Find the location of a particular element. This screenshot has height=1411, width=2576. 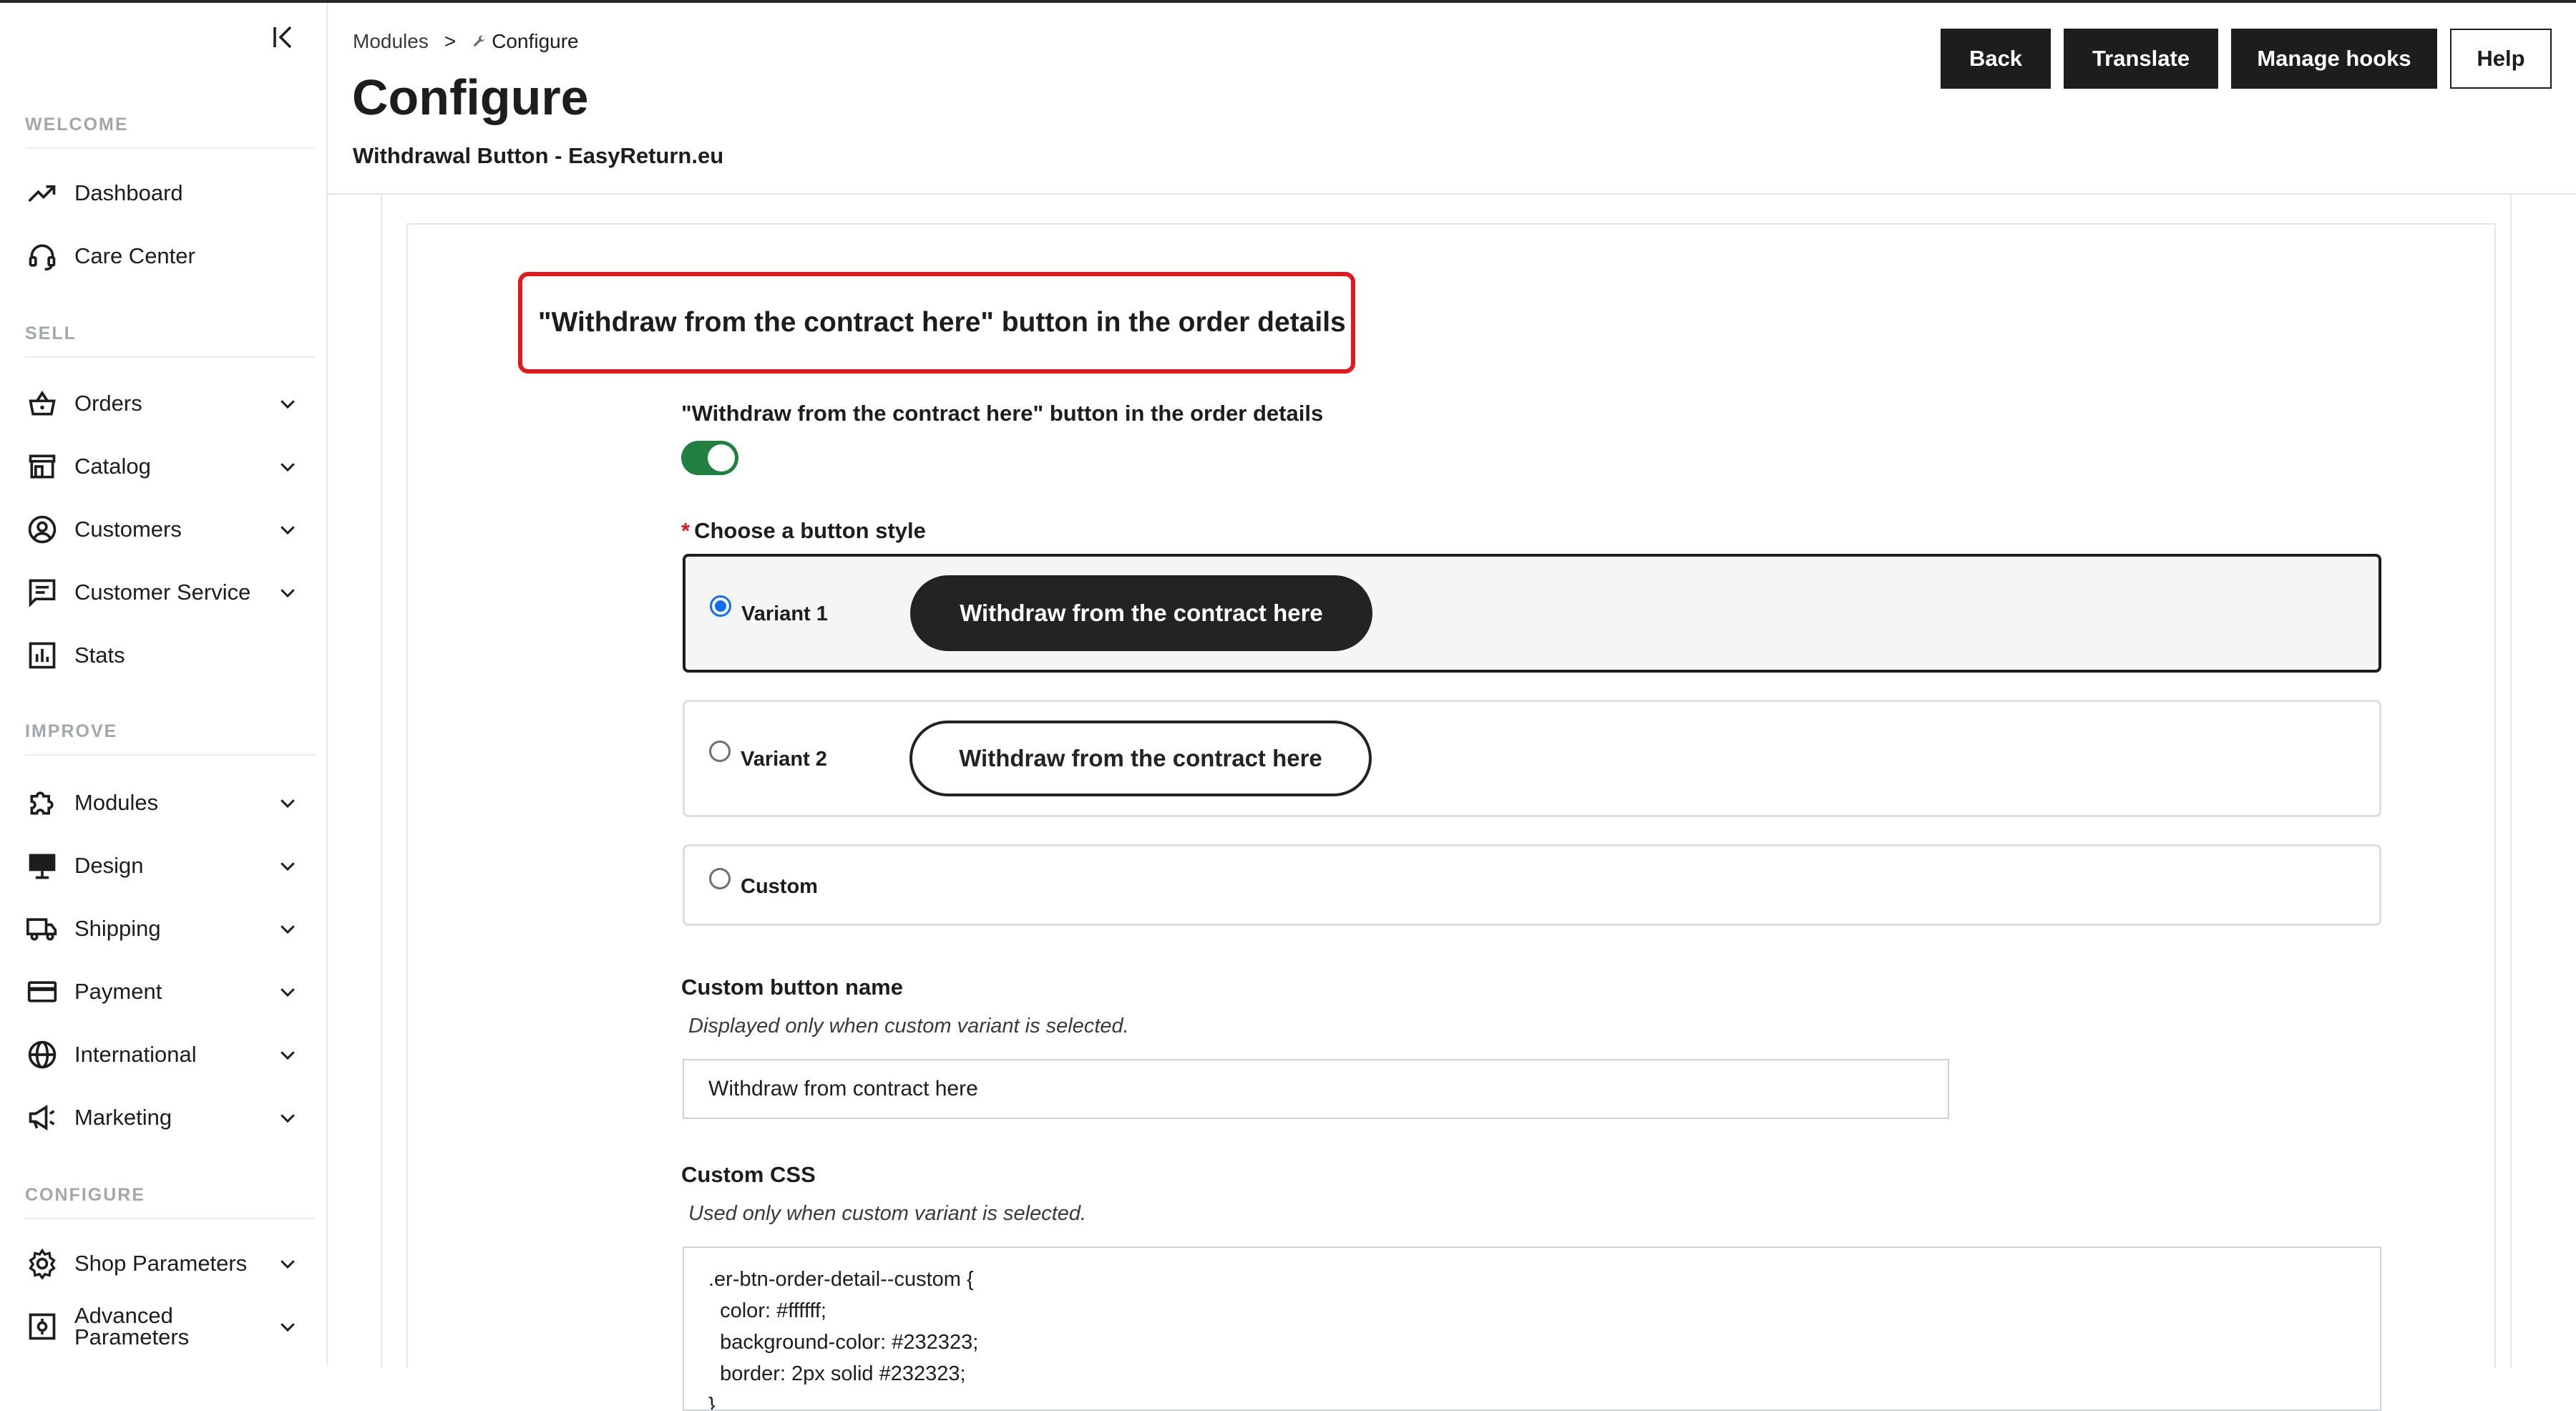

page-subtitle: Withdrawal Button - EasyReturn.eu is located at coordinates (538, 155).